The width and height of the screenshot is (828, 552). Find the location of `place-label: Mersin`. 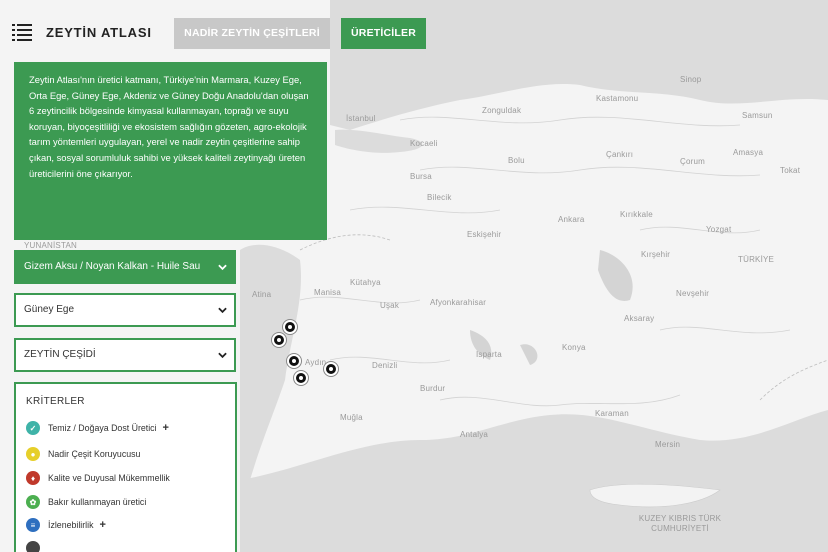

place-label: Mersin is located at coordinates (668, 444).